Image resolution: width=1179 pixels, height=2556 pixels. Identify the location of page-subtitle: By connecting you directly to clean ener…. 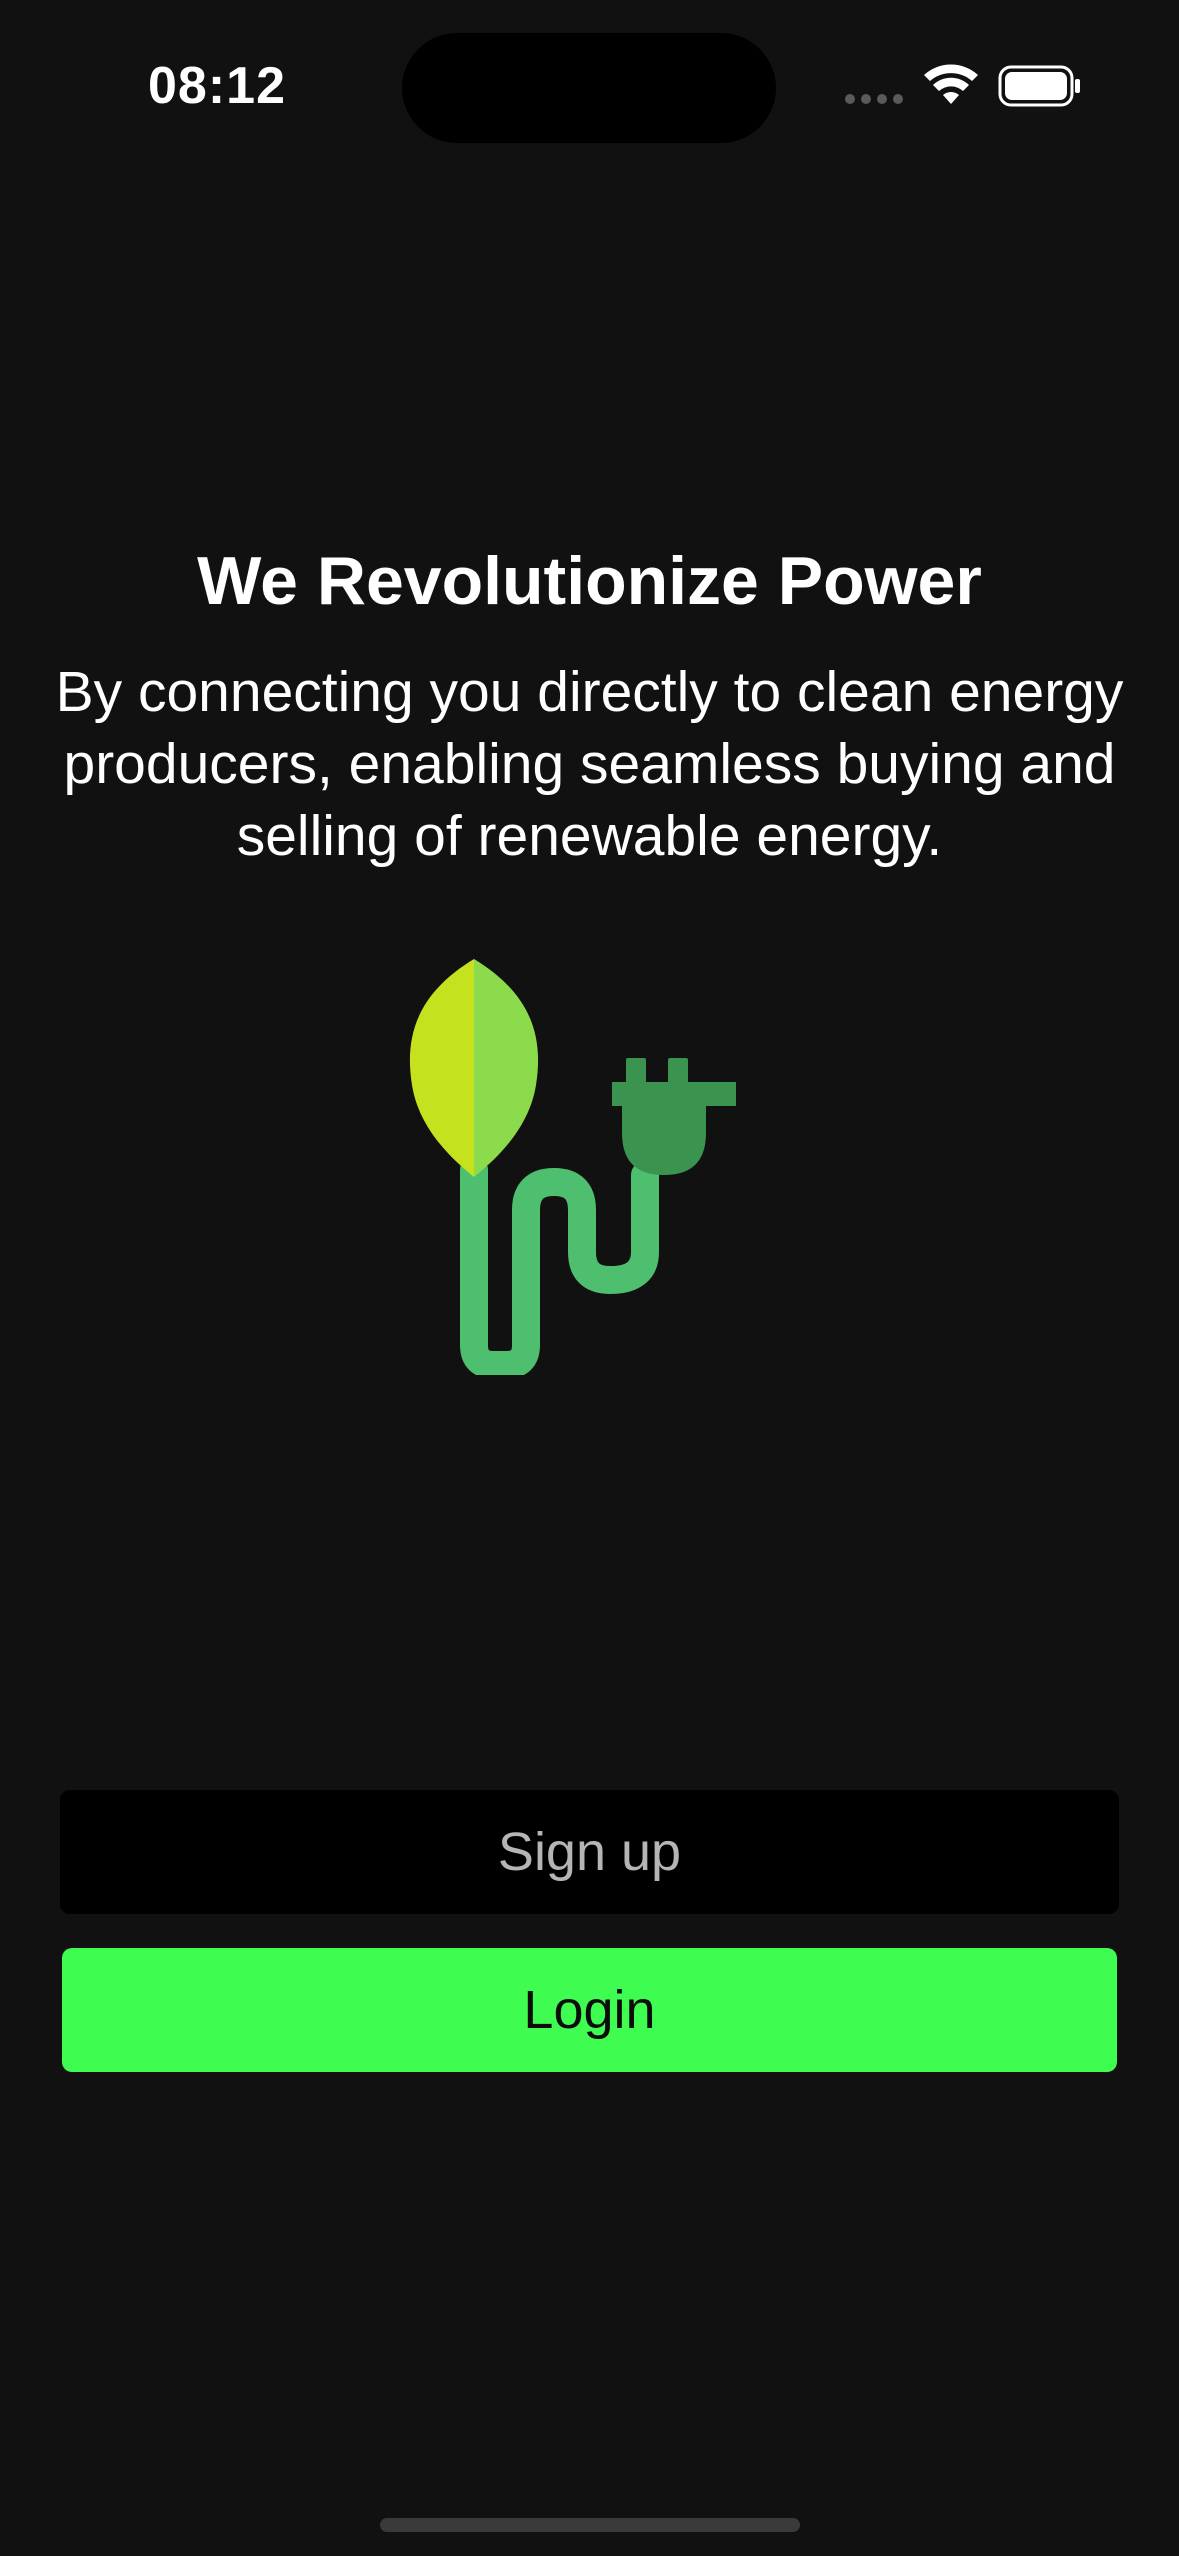
(589, 764).